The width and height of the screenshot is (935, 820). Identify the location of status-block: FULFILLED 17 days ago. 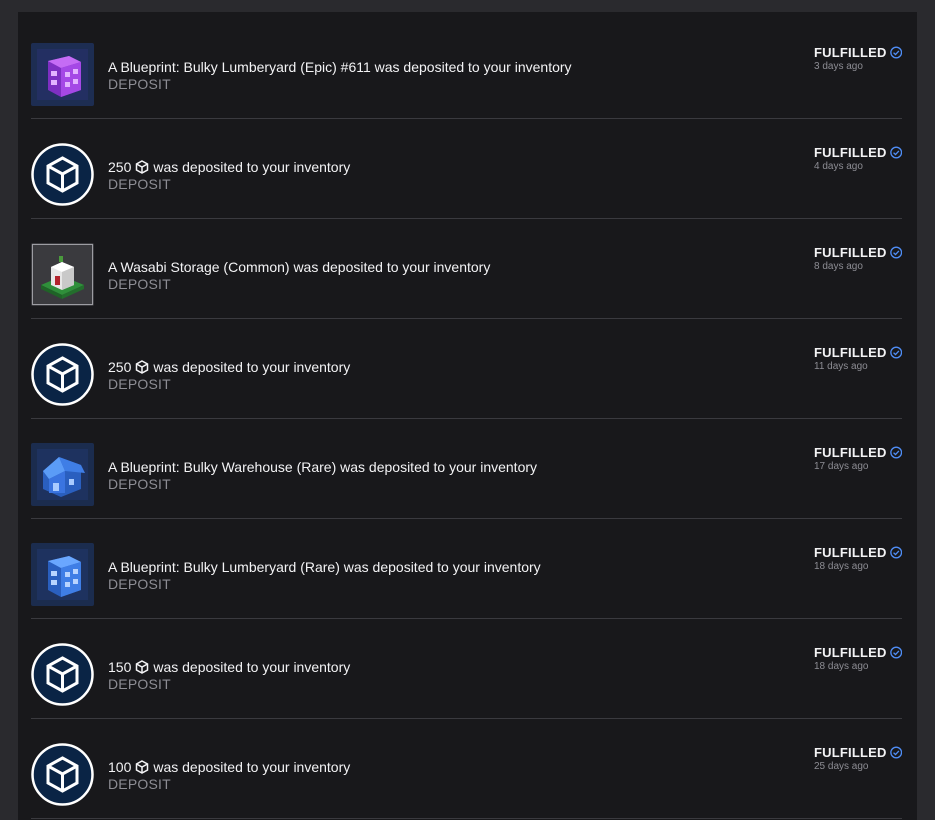
(858, 458).